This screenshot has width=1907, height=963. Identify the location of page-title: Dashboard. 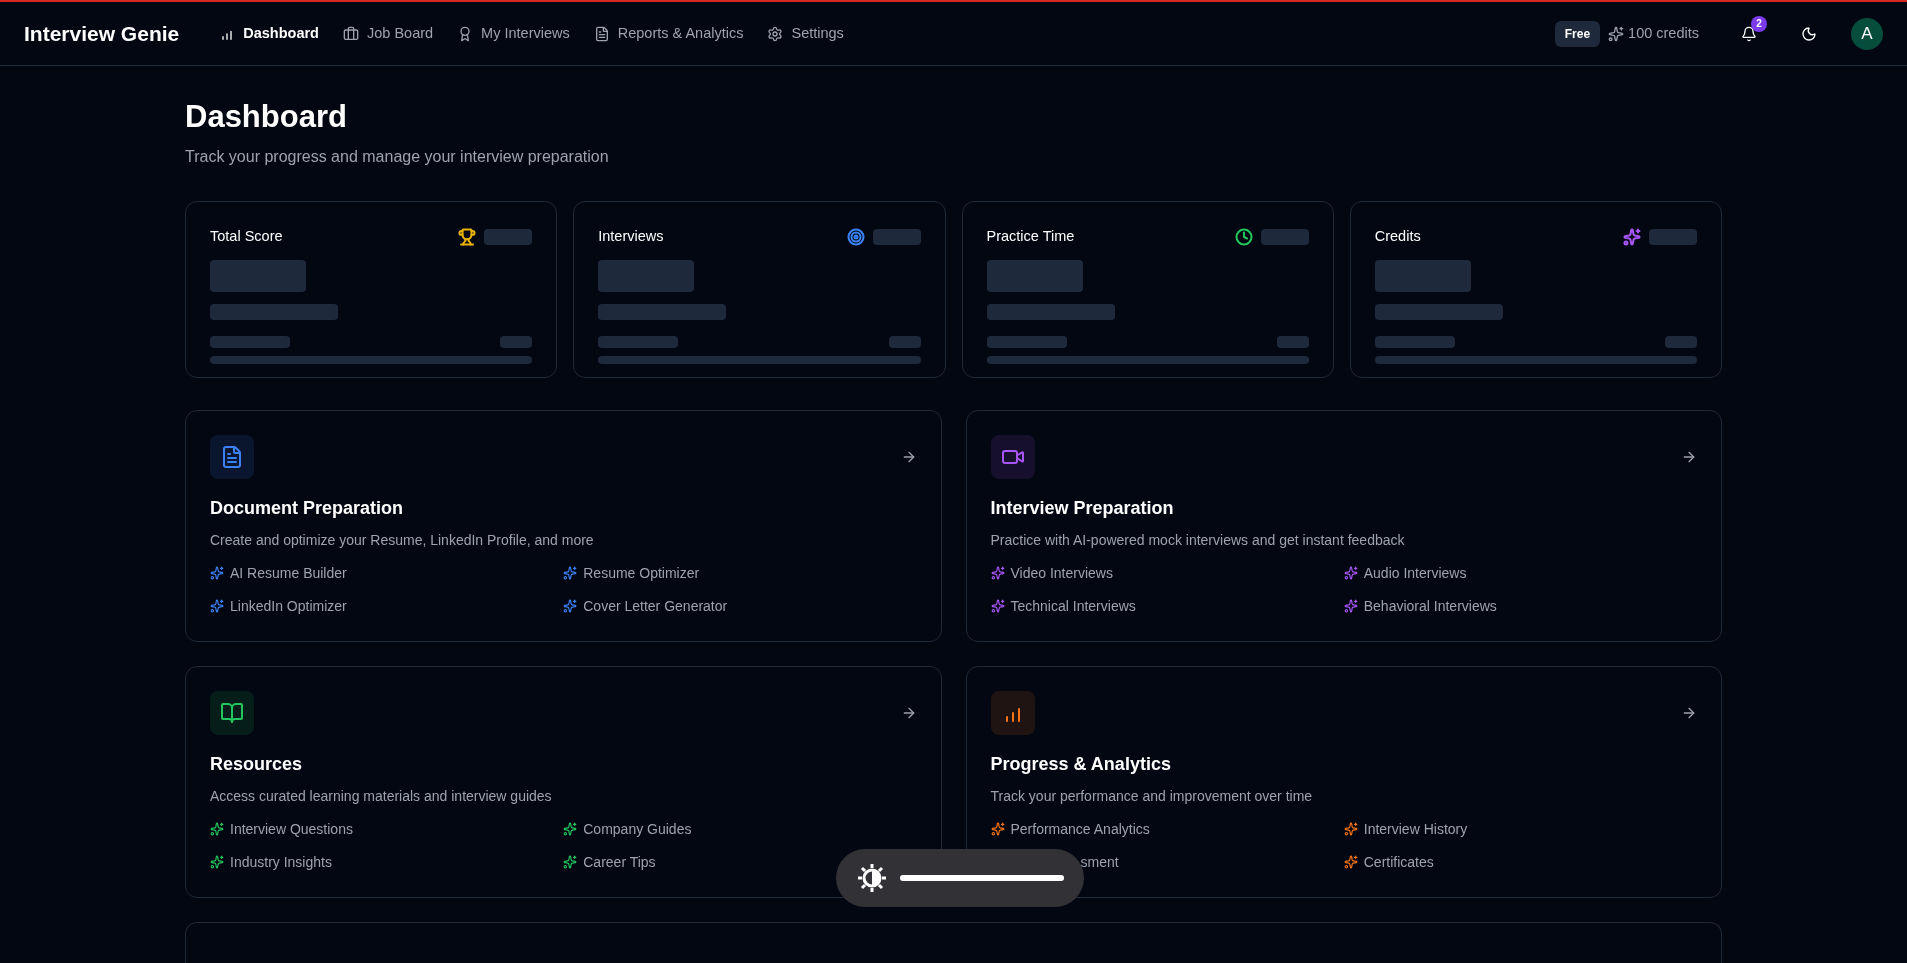
(266, 117).